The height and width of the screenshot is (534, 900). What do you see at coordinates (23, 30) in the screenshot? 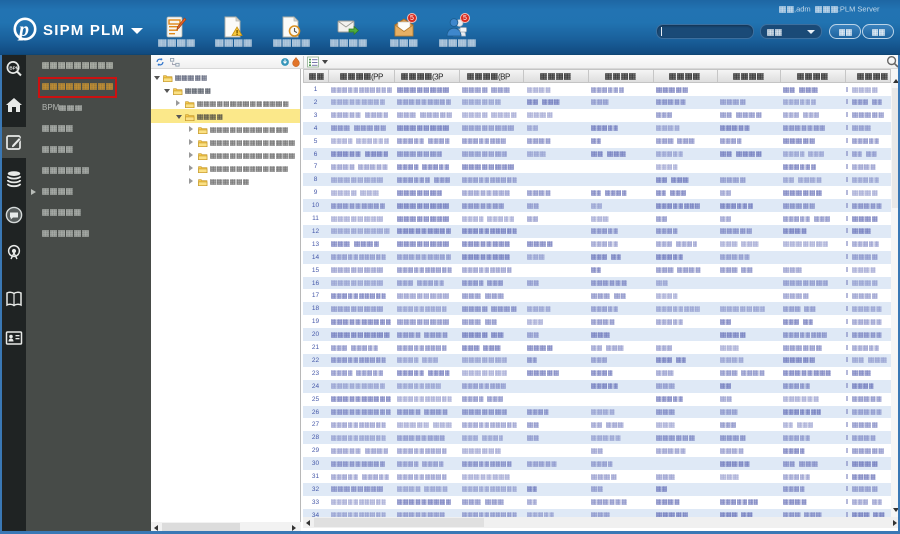
I see `svg-text: p` at bounding box center [23, 30].